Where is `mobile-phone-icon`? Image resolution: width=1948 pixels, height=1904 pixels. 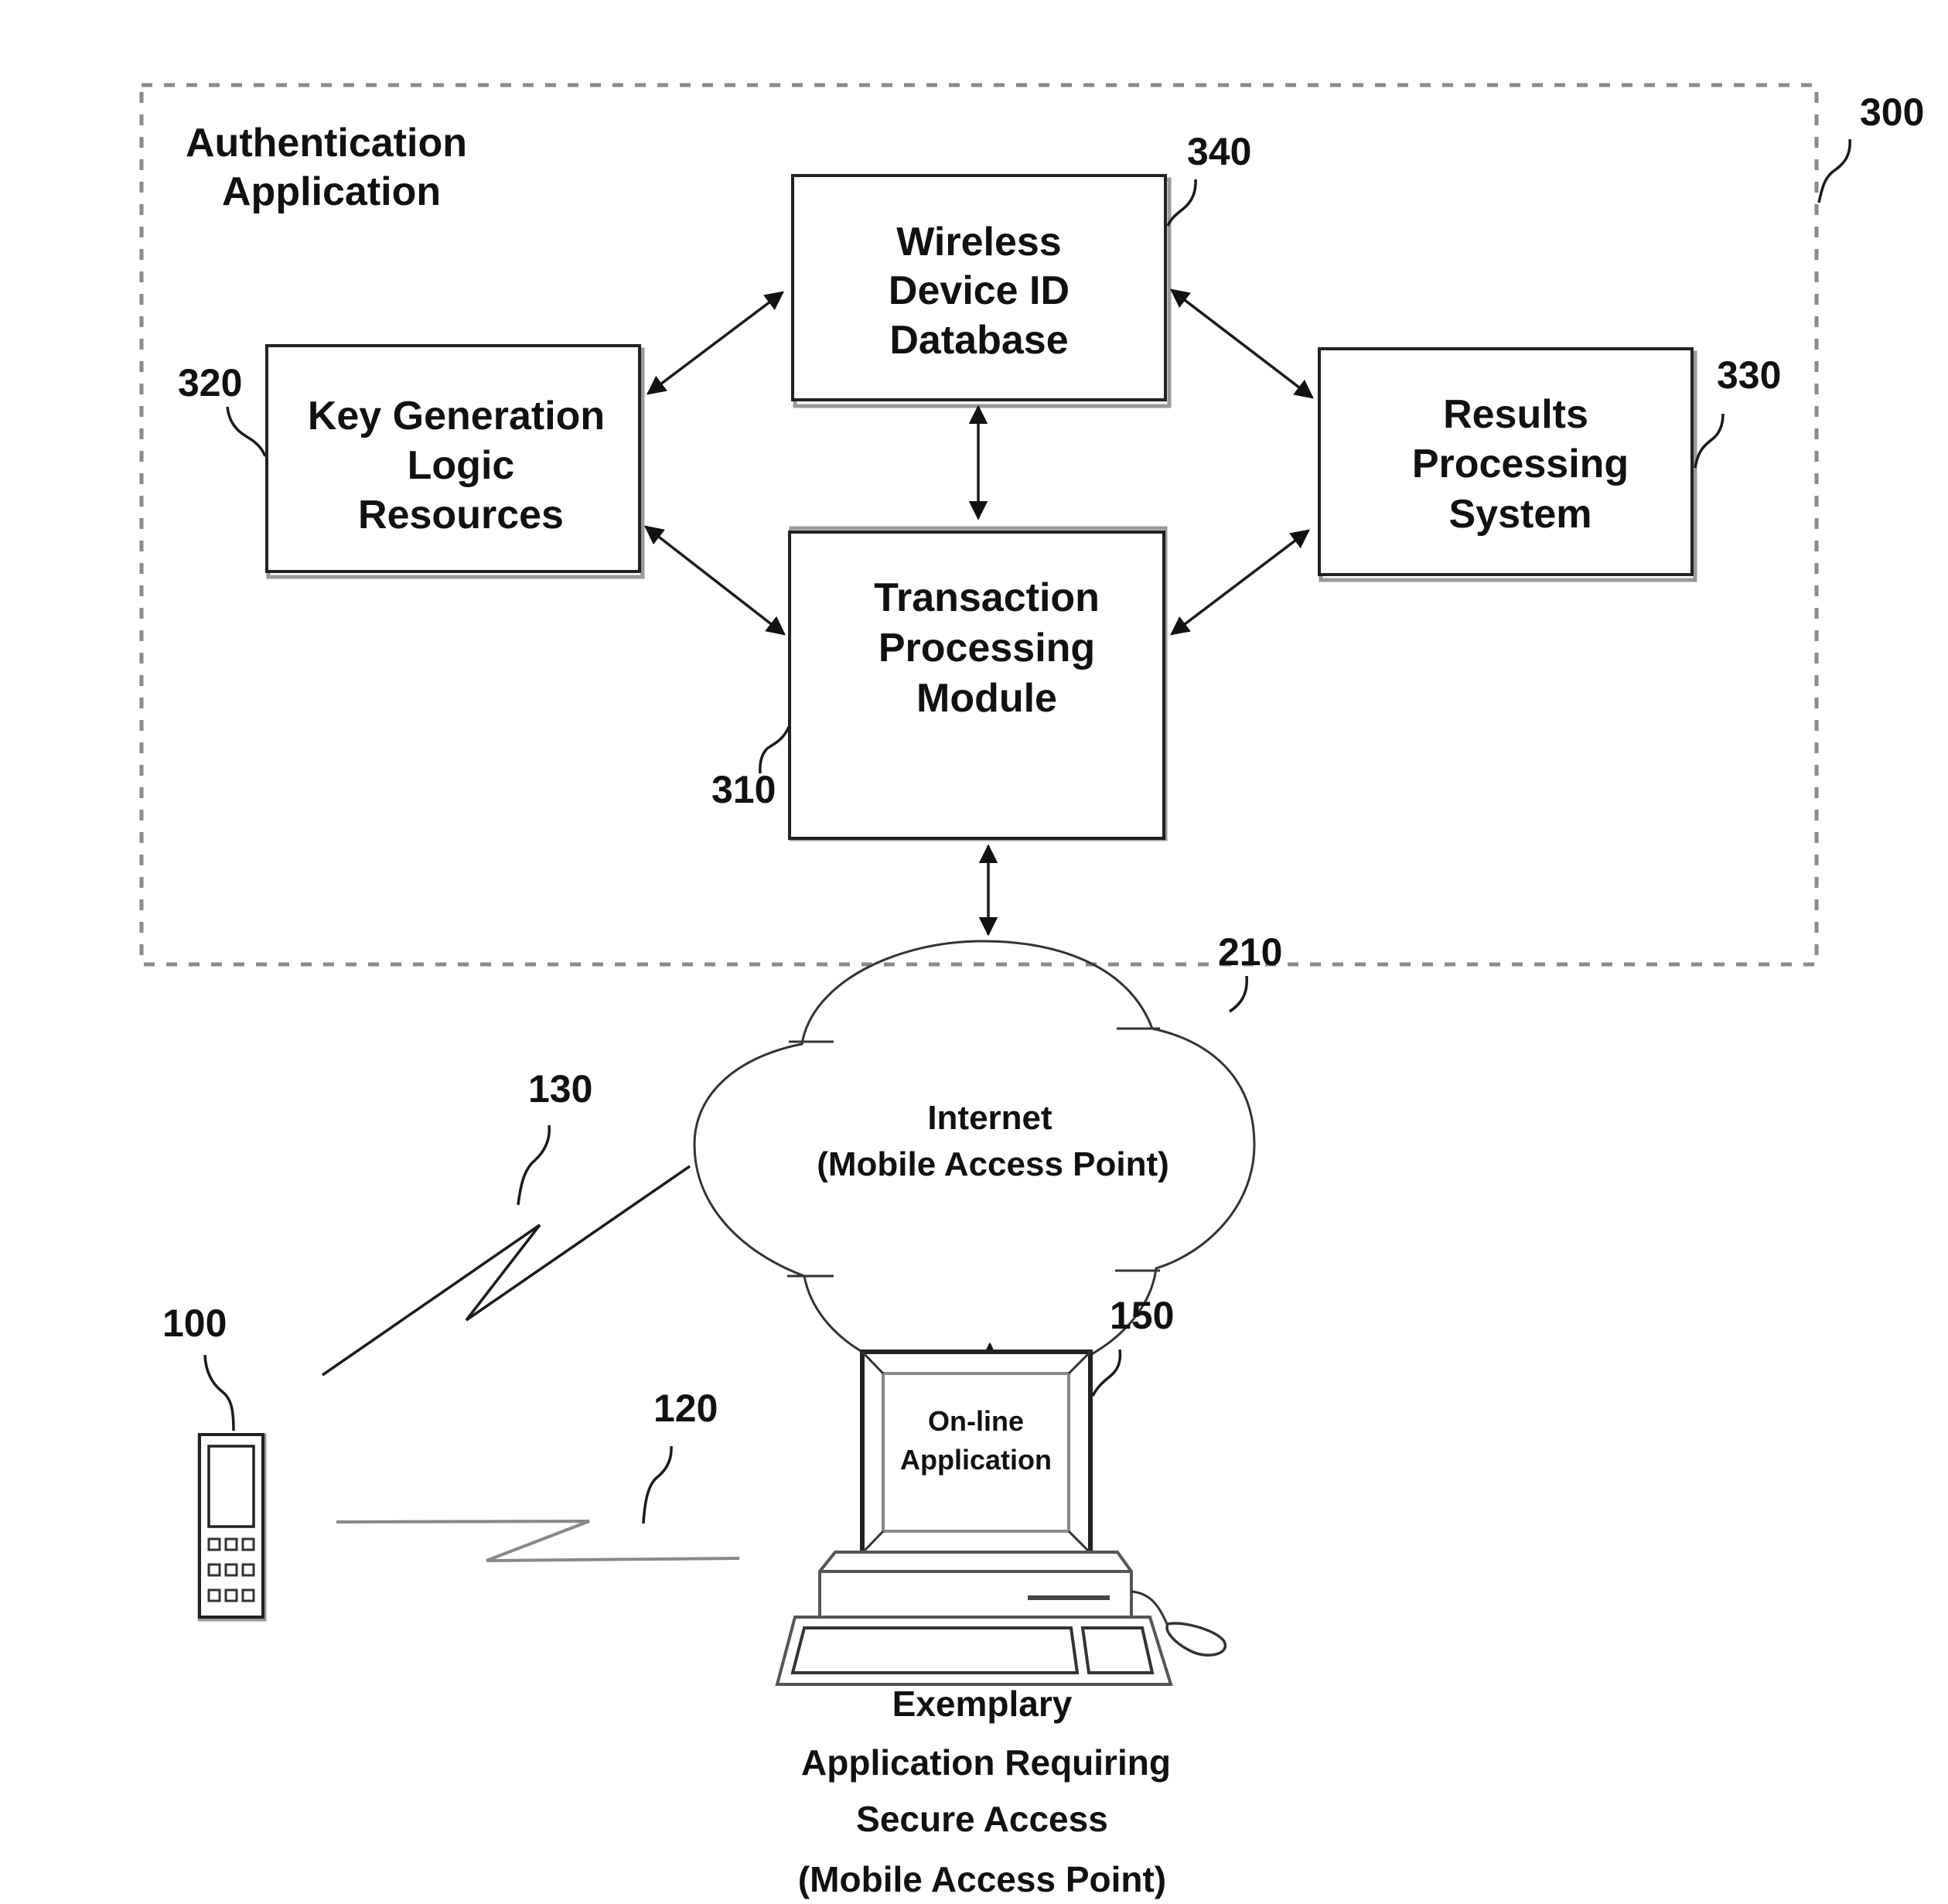 mobile-phone-icon is located at coordinates (232, 1528).